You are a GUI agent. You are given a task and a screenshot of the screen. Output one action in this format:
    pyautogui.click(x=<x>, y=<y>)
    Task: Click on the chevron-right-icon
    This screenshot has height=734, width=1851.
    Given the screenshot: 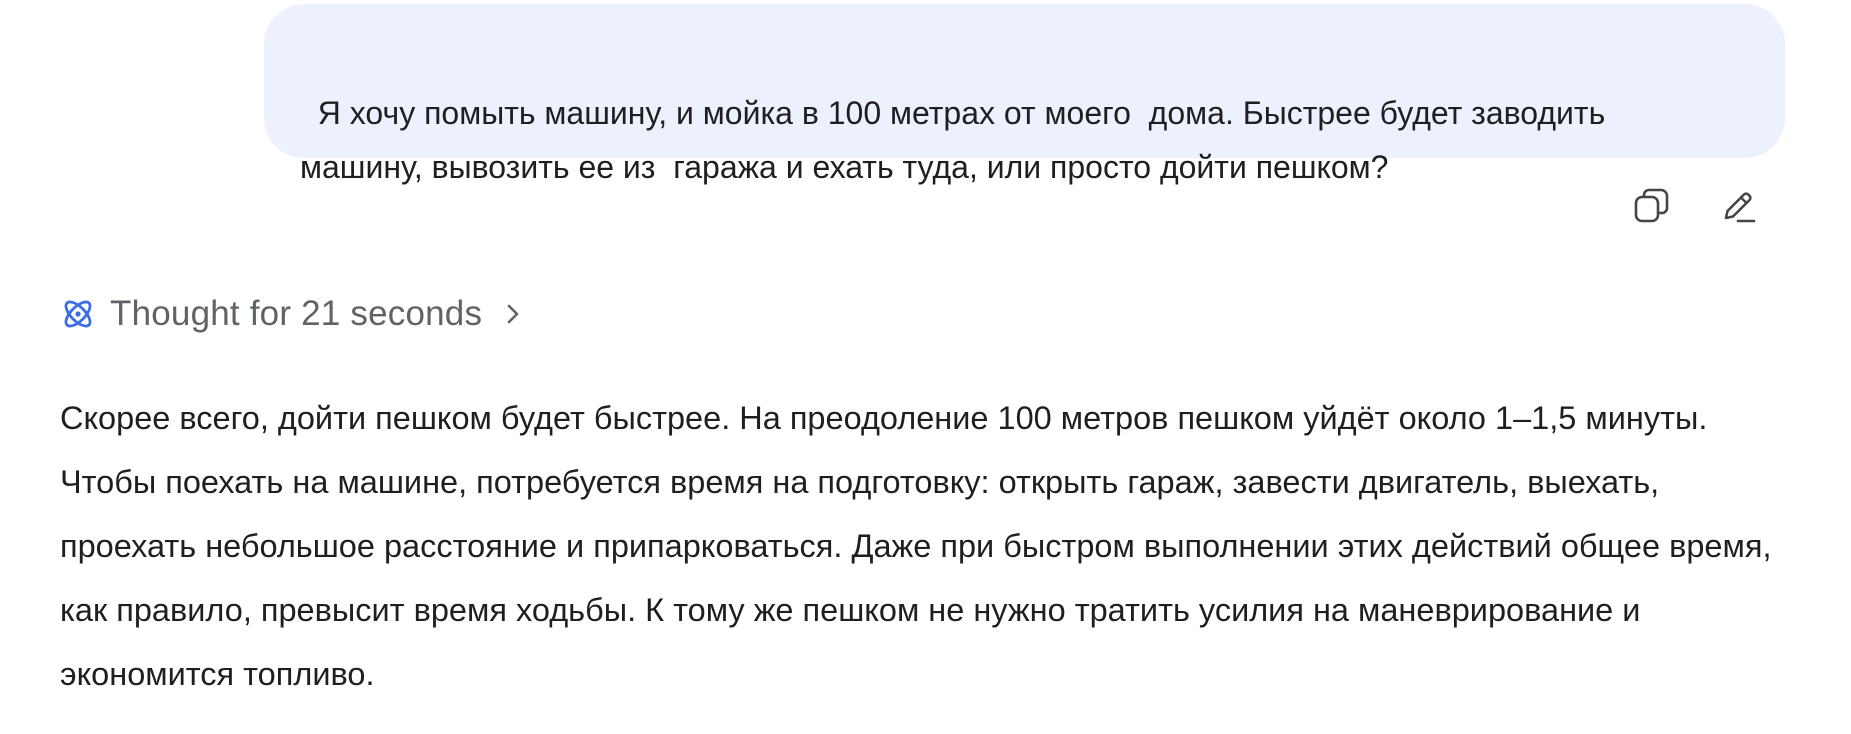 What is the action you would take?
    pyautogui.click(x=513, y=314)
    